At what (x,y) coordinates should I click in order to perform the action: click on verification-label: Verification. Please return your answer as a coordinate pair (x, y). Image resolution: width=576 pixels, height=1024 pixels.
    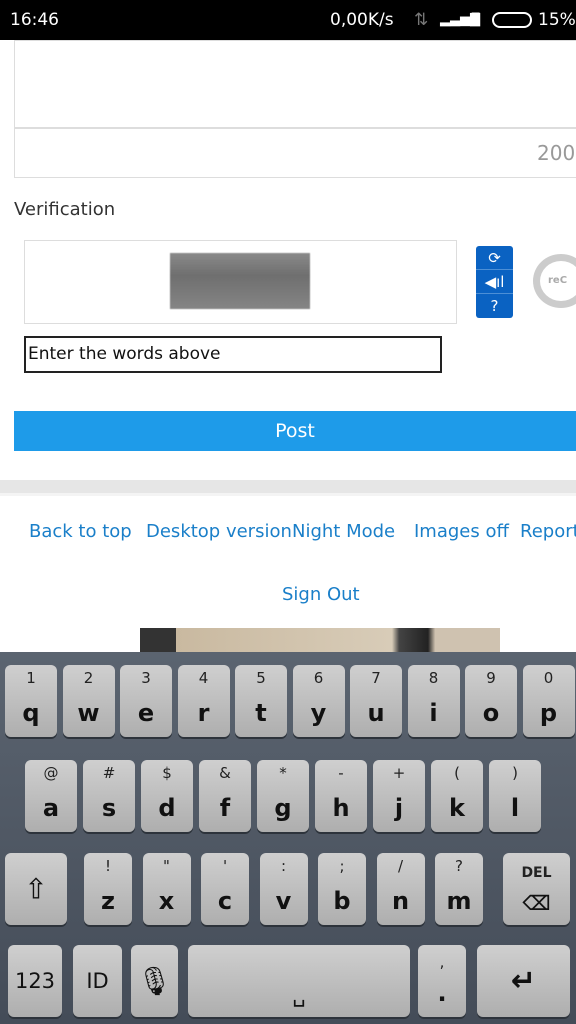
    Looking at the image, I should click on (65, 209).